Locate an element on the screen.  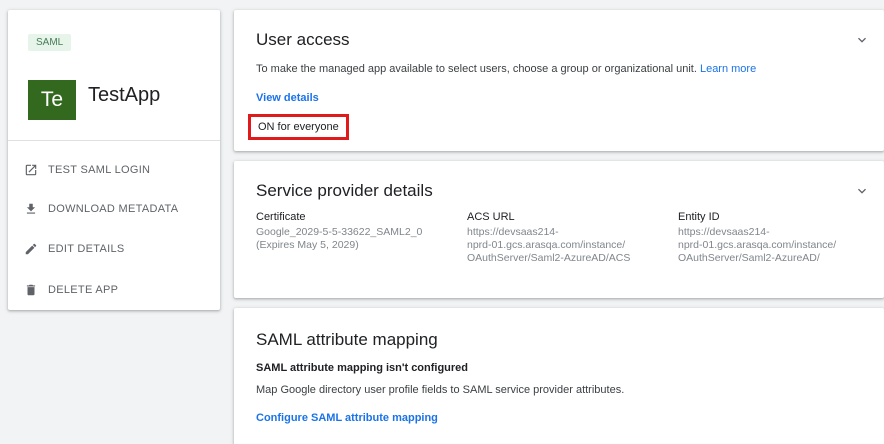
edit-details-button: EDIT DETAILS is located at coordinates (74, 249).